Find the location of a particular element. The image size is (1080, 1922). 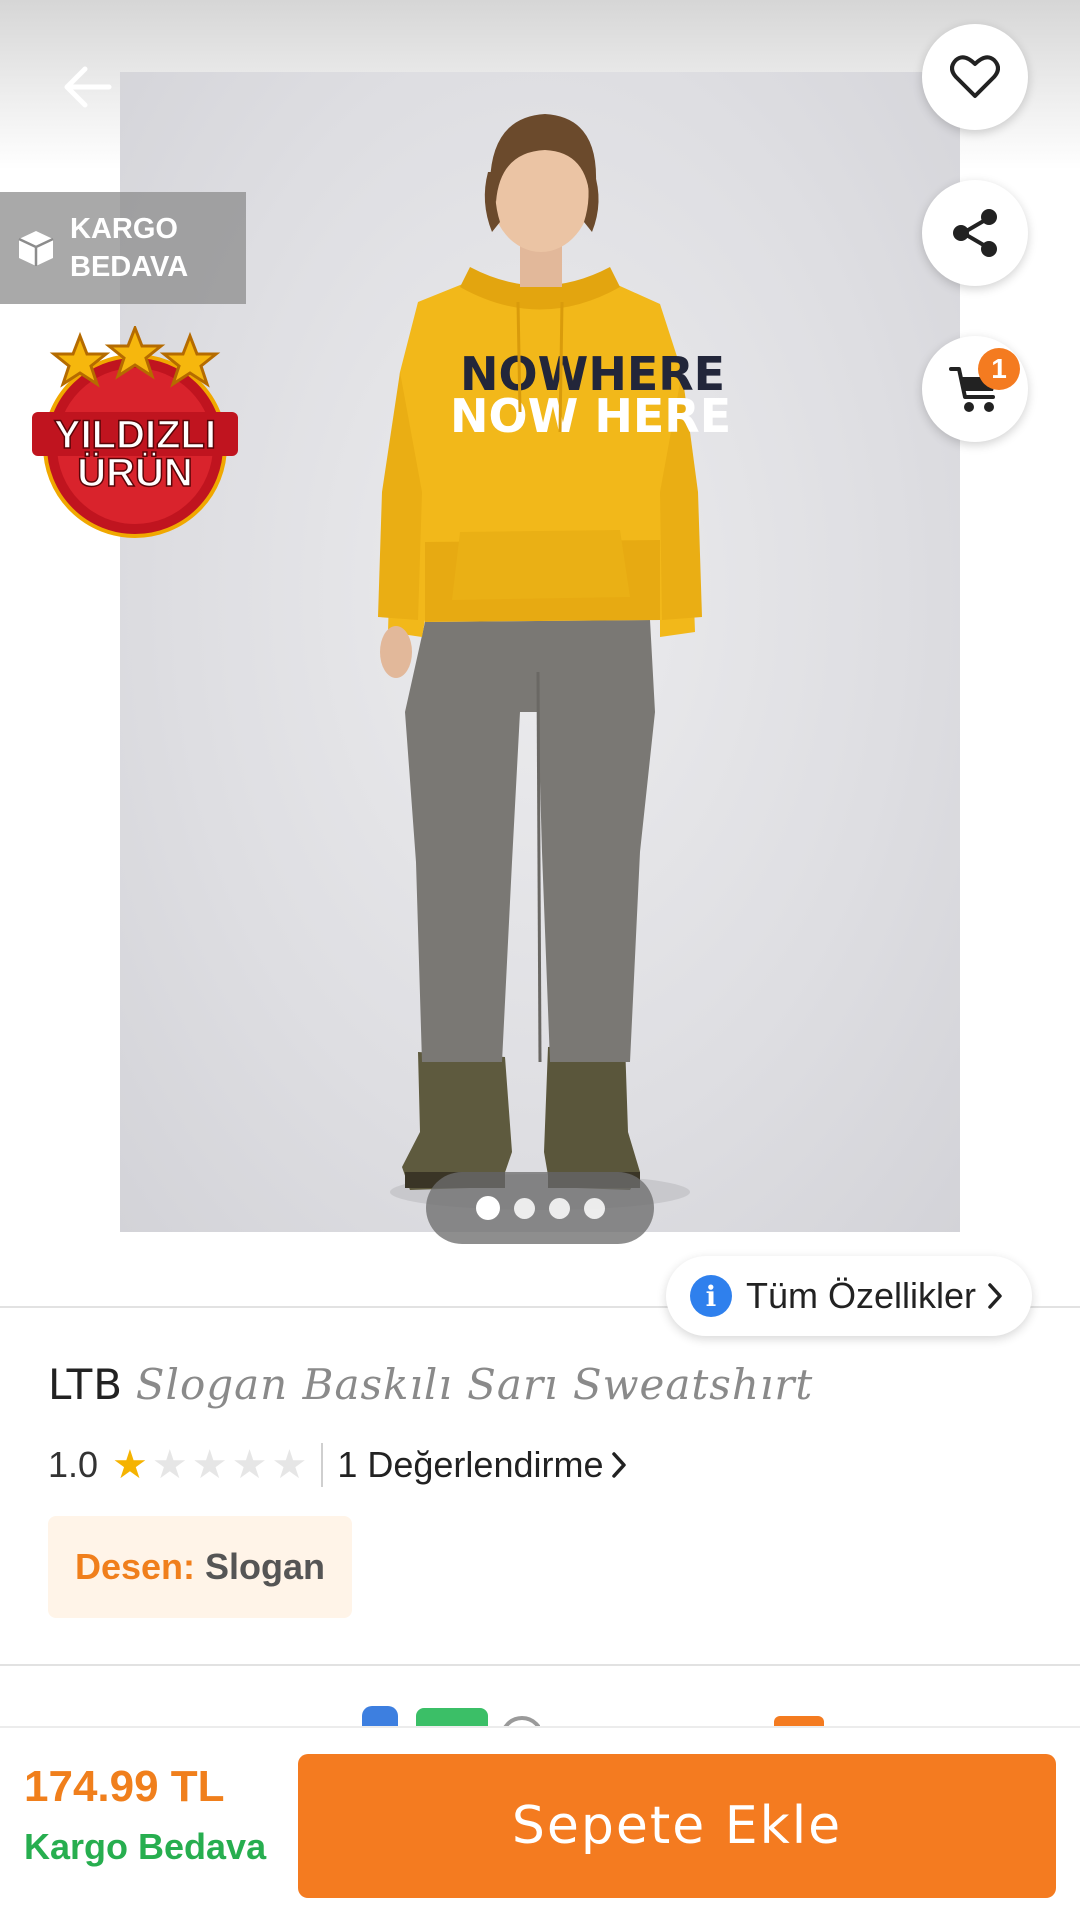

cart-count-badge: 1 is located at coordinates (999, 369).